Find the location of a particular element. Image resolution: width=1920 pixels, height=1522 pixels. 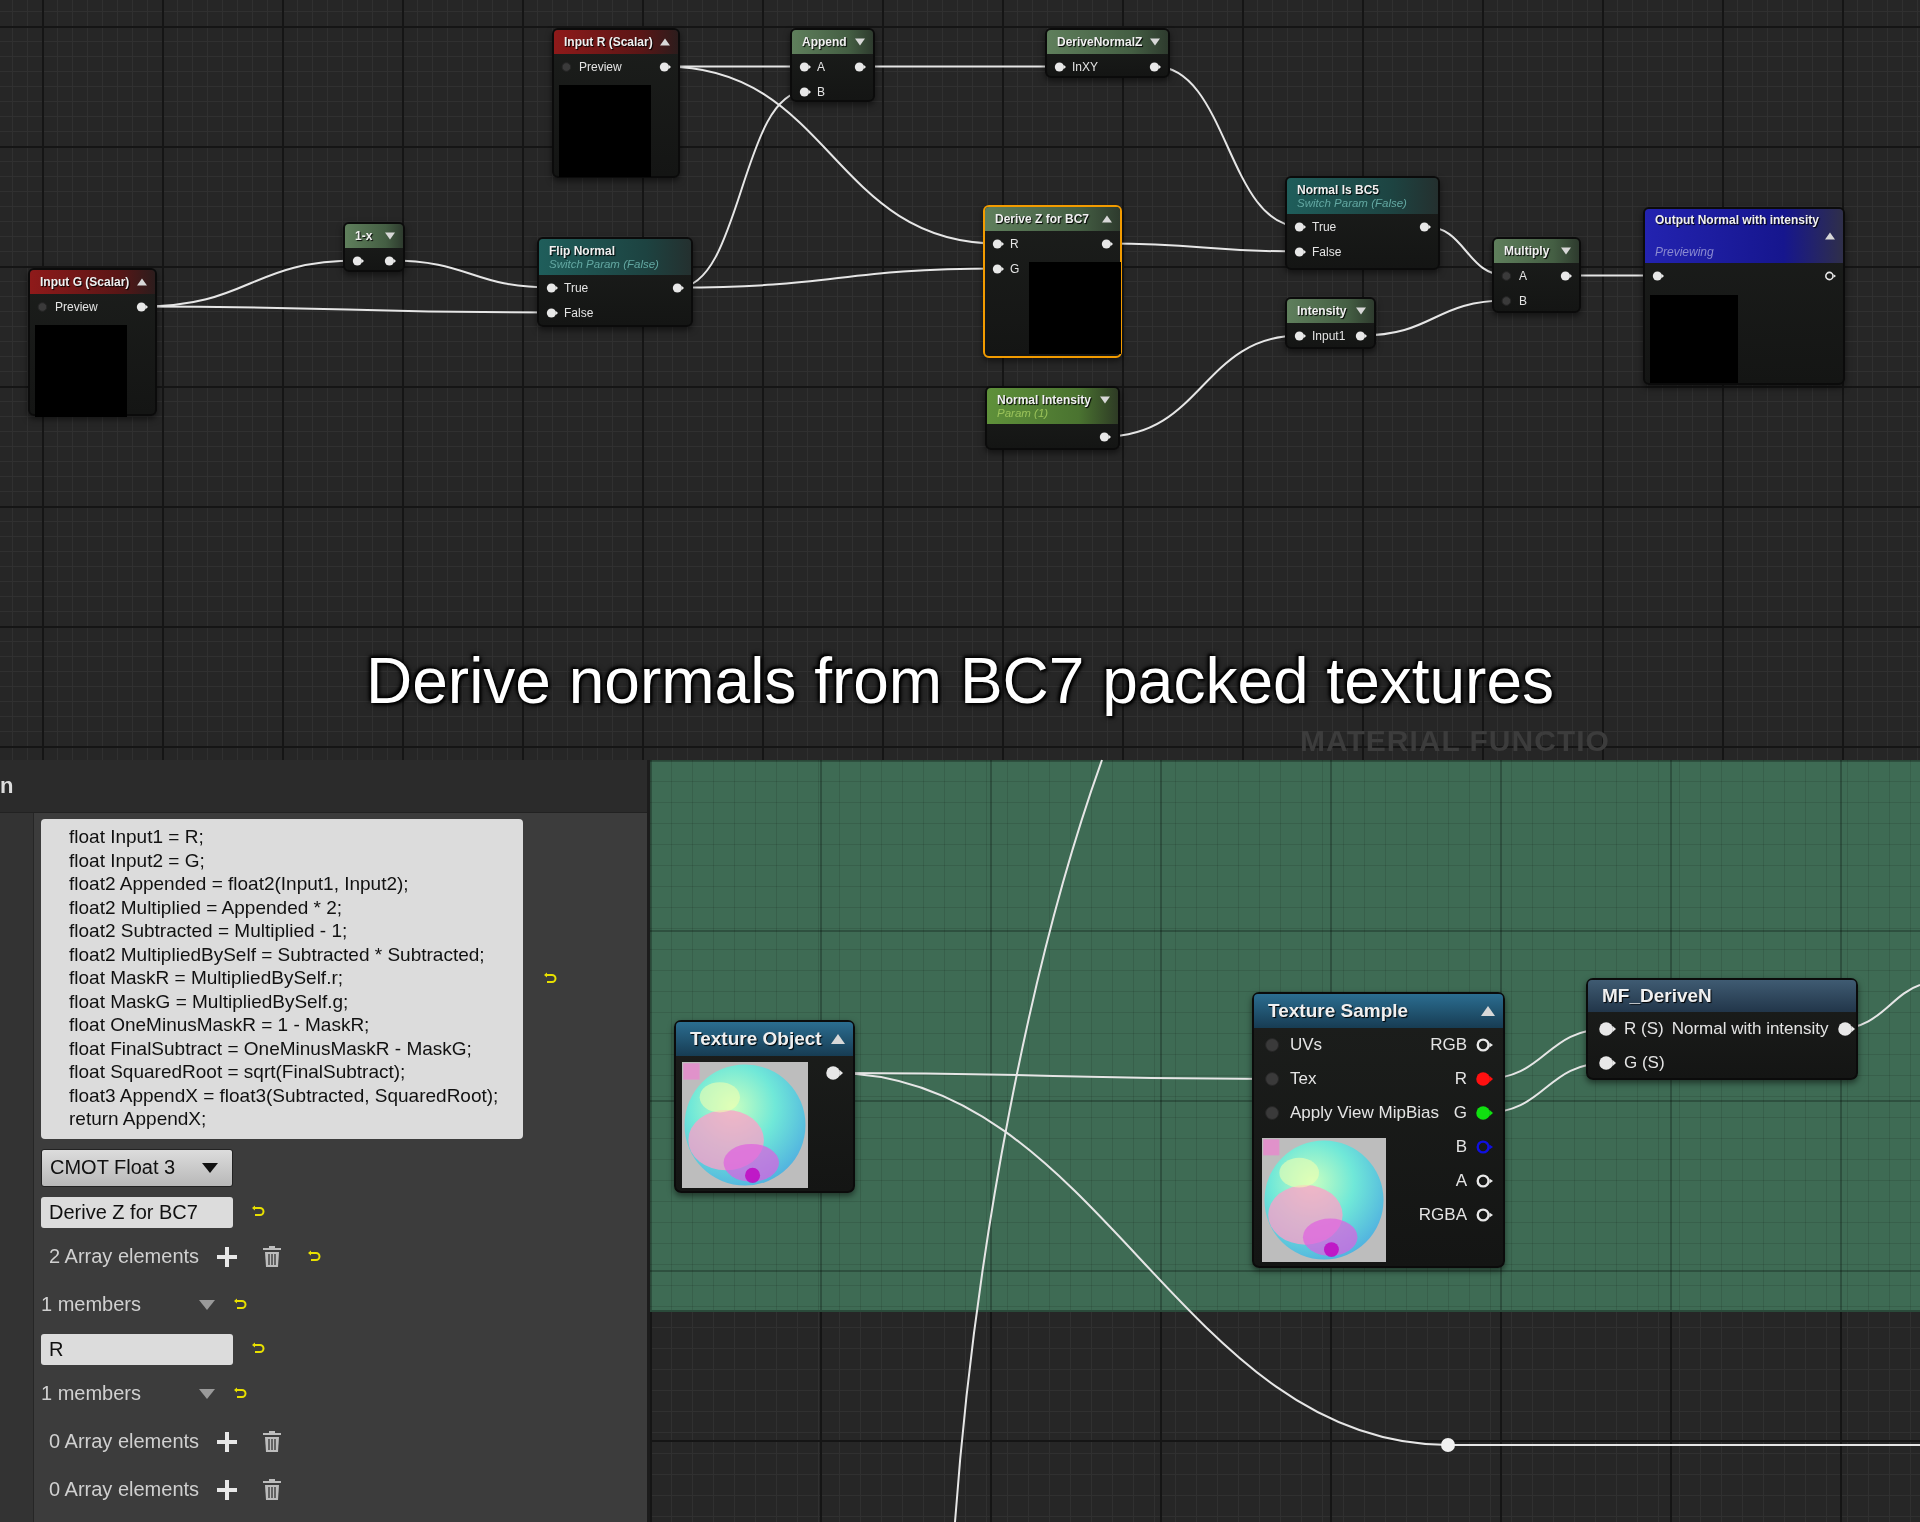

graph-node: Flip Normal Switch Param (False) True False is located at coordinates (615, 282).